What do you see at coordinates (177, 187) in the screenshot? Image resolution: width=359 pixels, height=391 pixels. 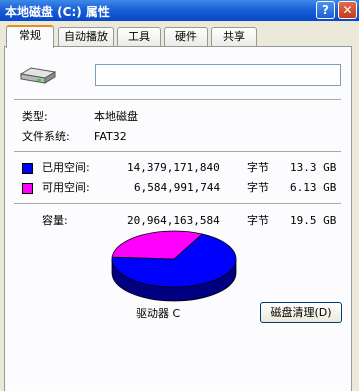 I see `free-space-bytes: 6,584,991,744` at bounding box center [177, 187].